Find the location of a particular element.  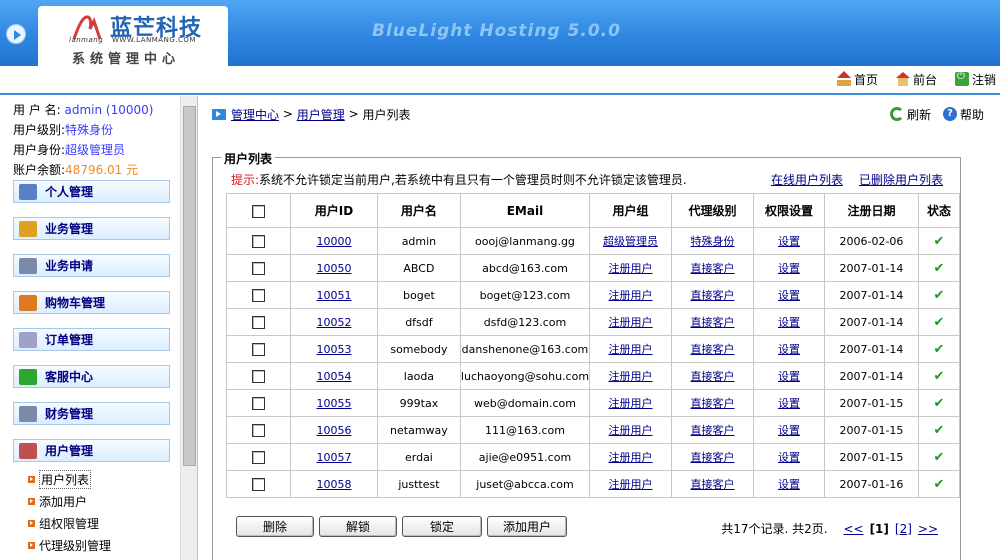

email-cell: juset@abcca.com is located at coordinates (525, 484).